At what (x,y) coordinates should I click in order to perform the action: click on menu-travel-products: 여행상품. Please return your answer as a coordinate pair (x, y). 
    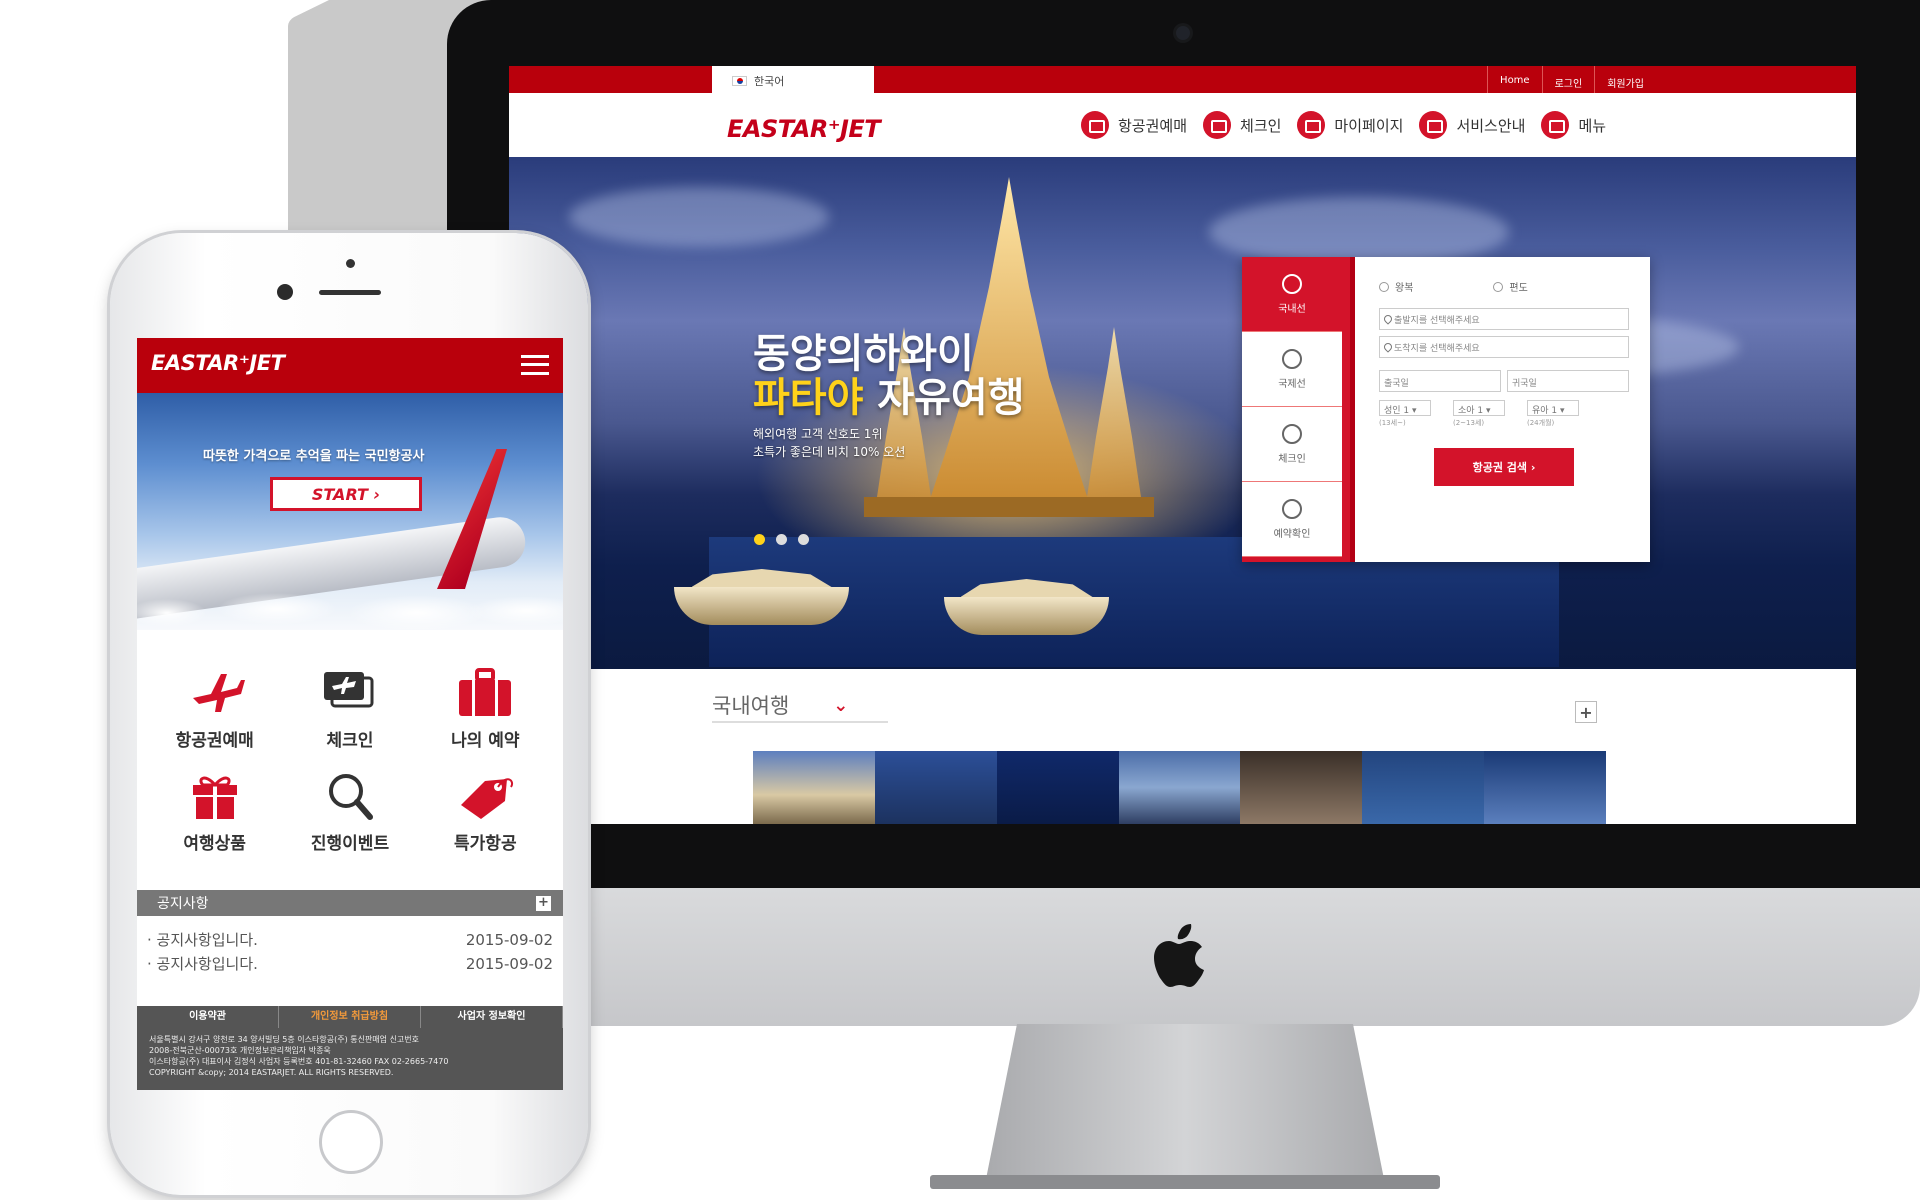
    Looking at the image, I should click on (214, 812).